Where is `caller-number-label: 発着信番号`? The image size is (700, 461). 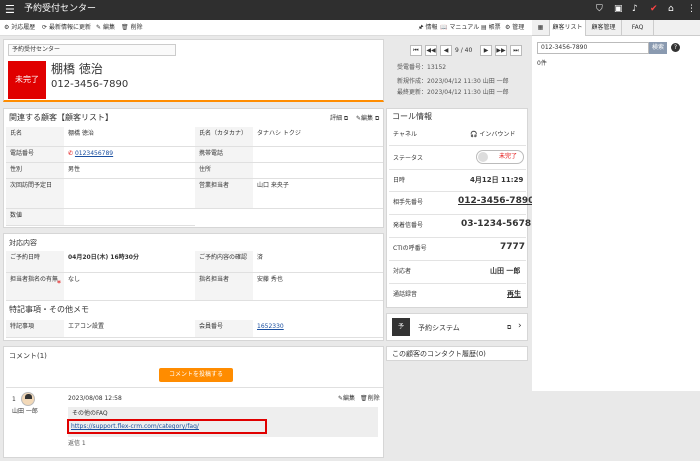 caller-number-label: 発着信番号 is located at coordinates (408, 225).